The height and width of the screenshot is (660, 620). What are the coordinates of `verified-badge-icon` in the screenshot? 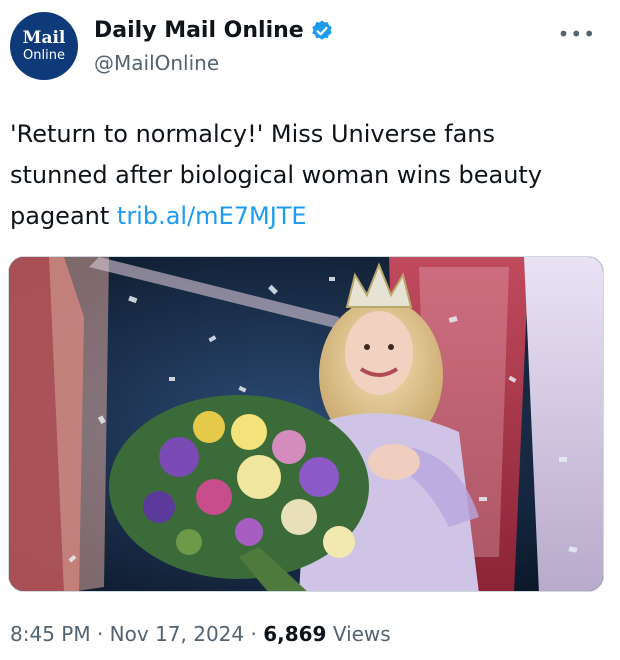 It's located at (322, 31).